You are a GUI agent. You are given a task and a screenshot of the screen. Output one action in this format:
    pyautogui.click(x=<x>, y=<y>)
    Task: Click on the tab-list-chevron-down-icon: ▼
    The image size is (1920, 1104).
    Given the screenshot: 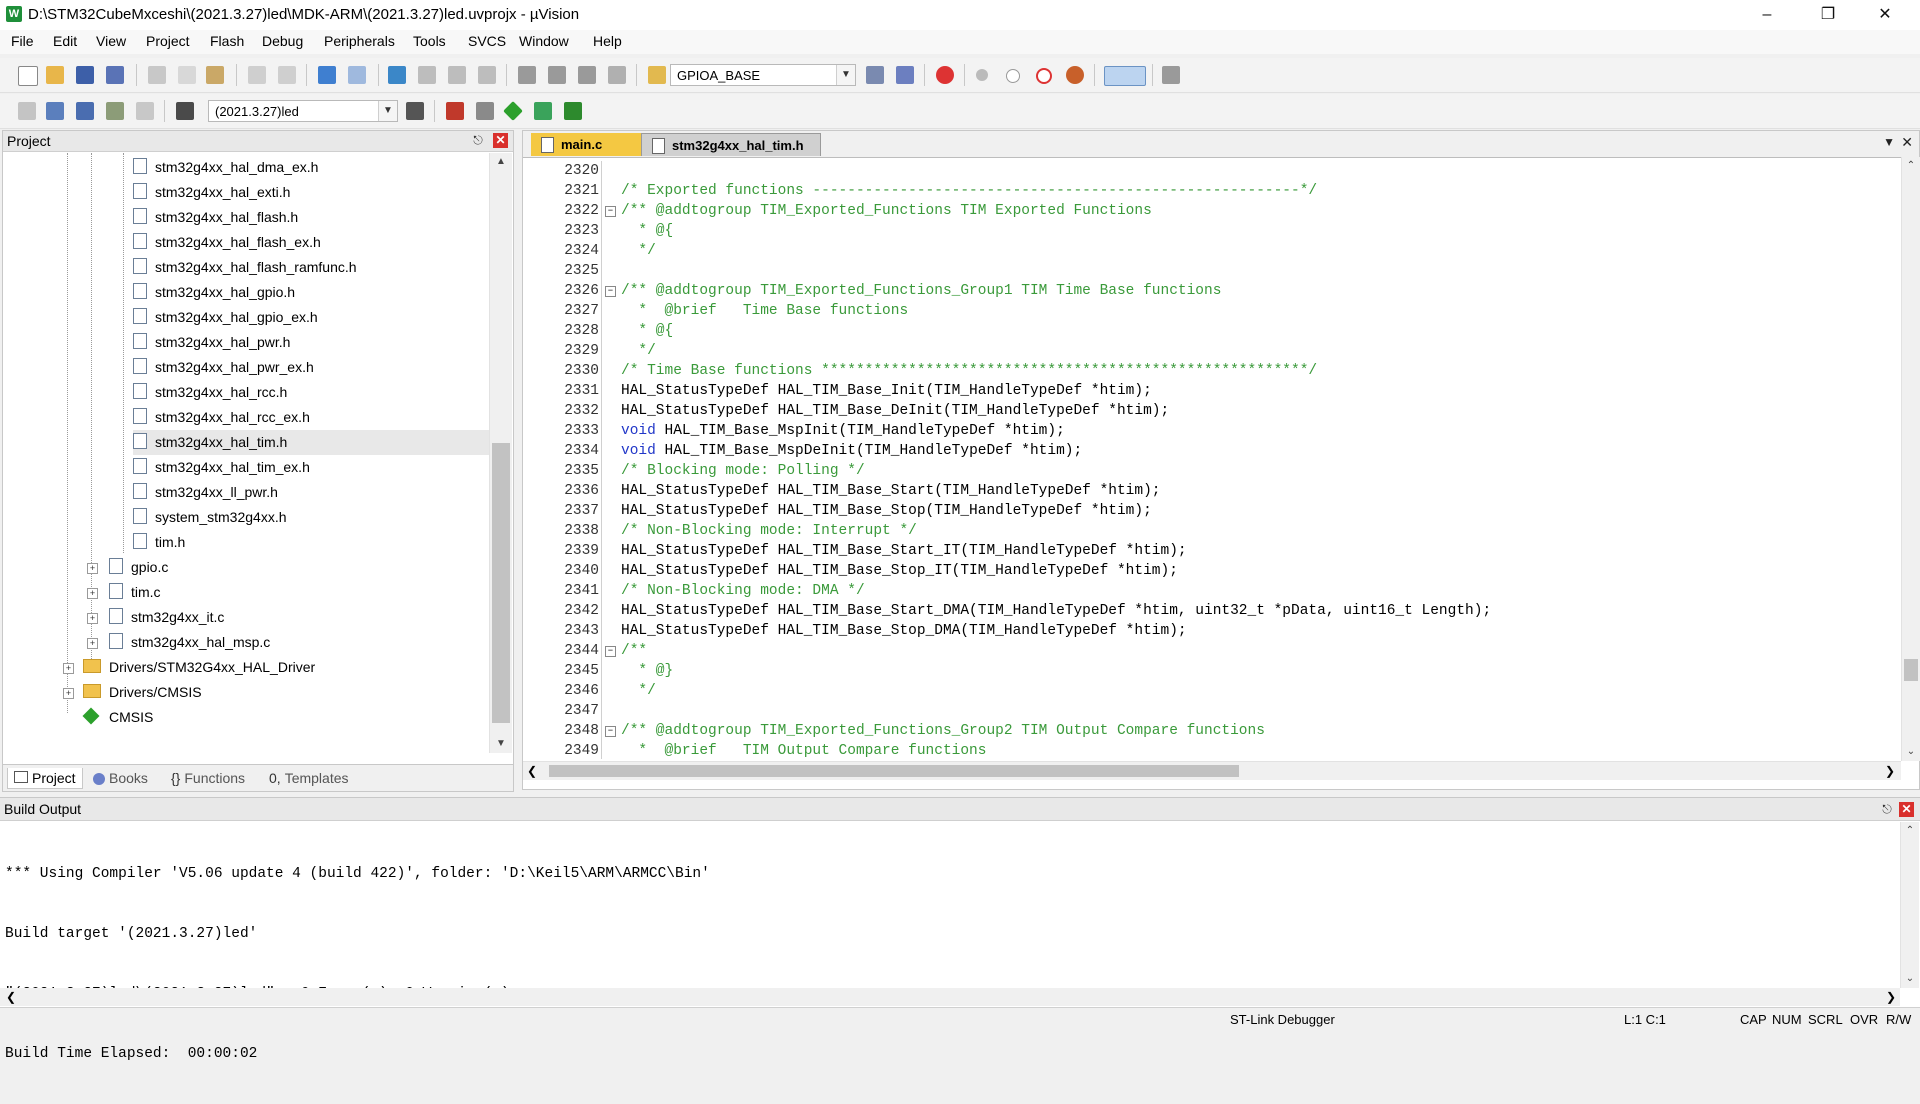 What is the action you would take?
    pyautogui.click(x=1889, y=142)
    